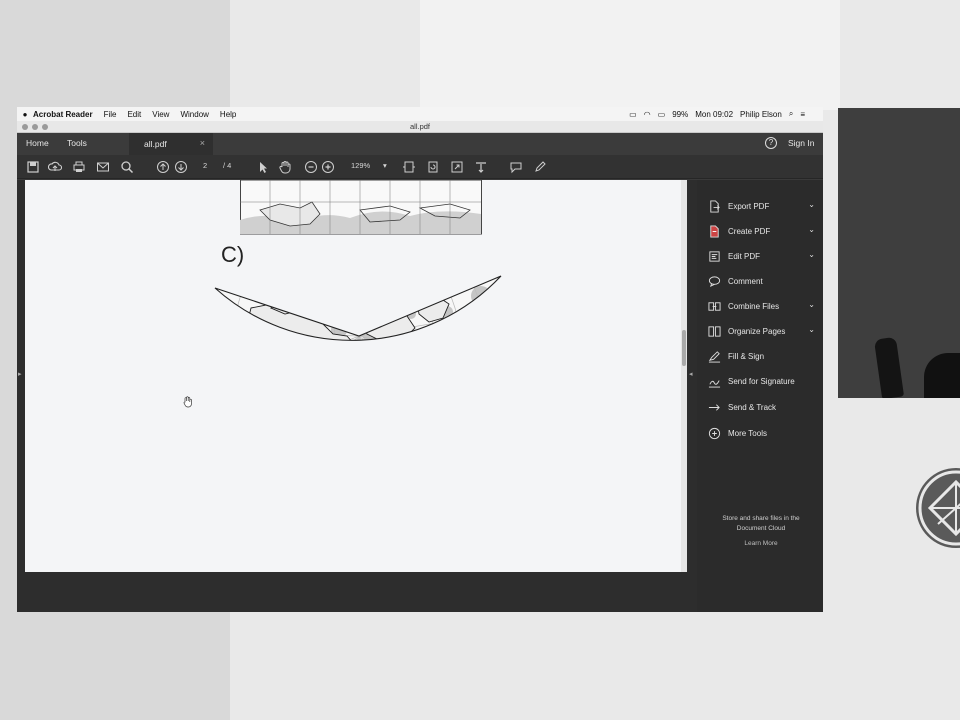  Describe the element at coordinates (20, 375) in the screenshot. I see `left-panel-toggle-icon: ▸` at that location.